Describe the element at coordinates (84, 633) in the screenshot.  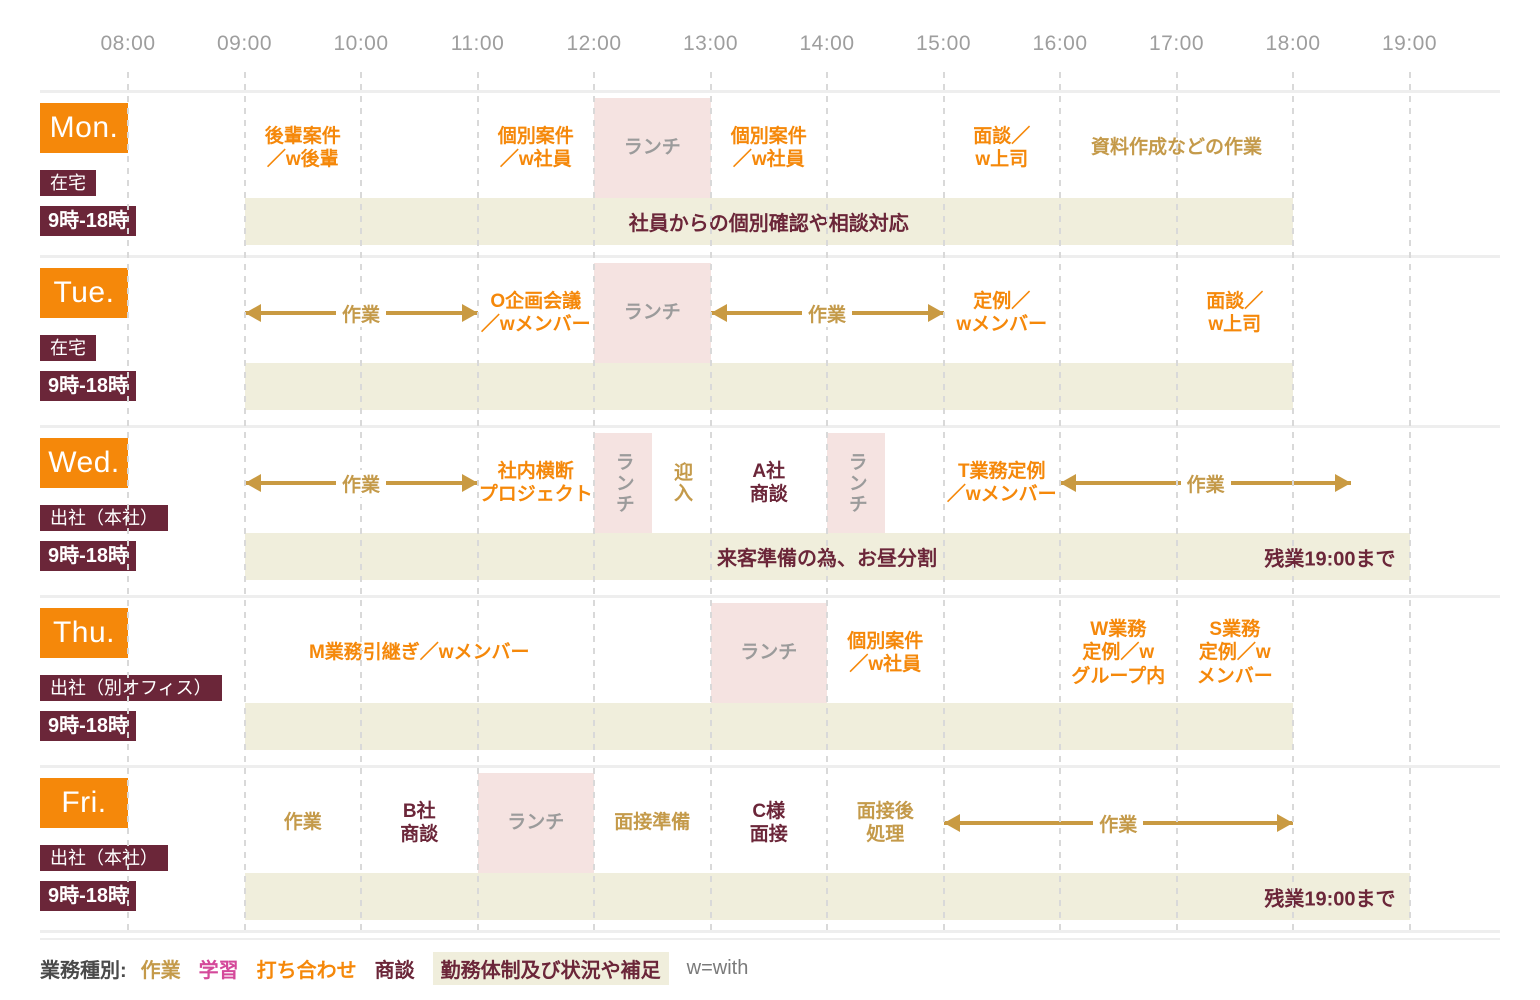
I see `day-label-thu: Thu.` at that location.